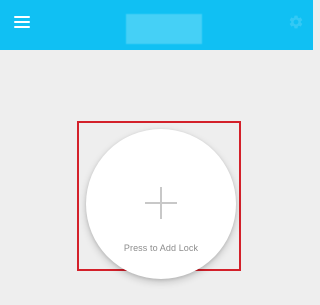 This screenshot has height=305, width=320. Describe the element at coordinates (22, 22) in the screenshot. I see `menu-button` at that location.